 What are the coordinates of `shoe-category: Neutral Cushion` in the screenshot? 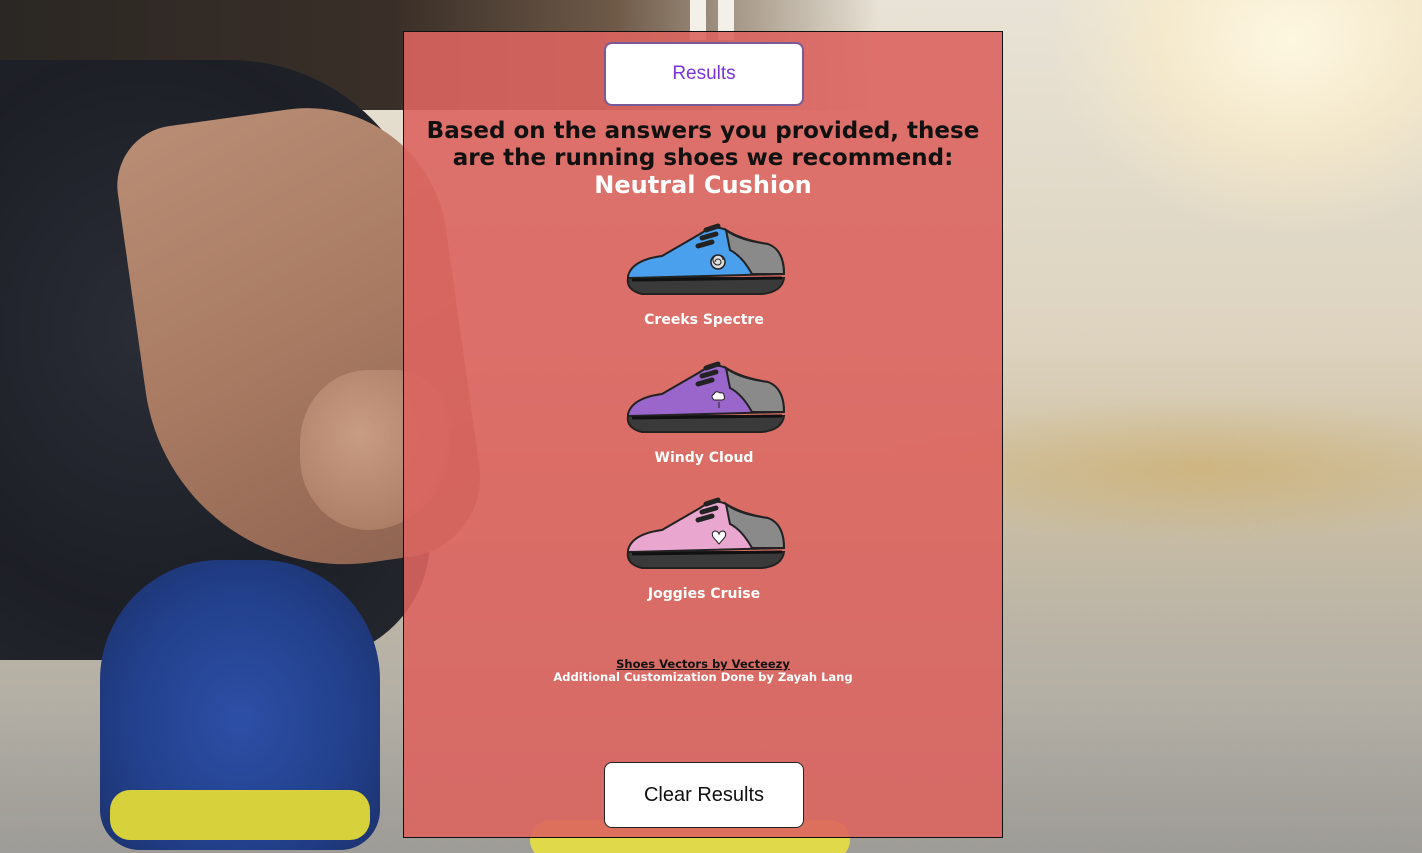 It's located at (703, 185).